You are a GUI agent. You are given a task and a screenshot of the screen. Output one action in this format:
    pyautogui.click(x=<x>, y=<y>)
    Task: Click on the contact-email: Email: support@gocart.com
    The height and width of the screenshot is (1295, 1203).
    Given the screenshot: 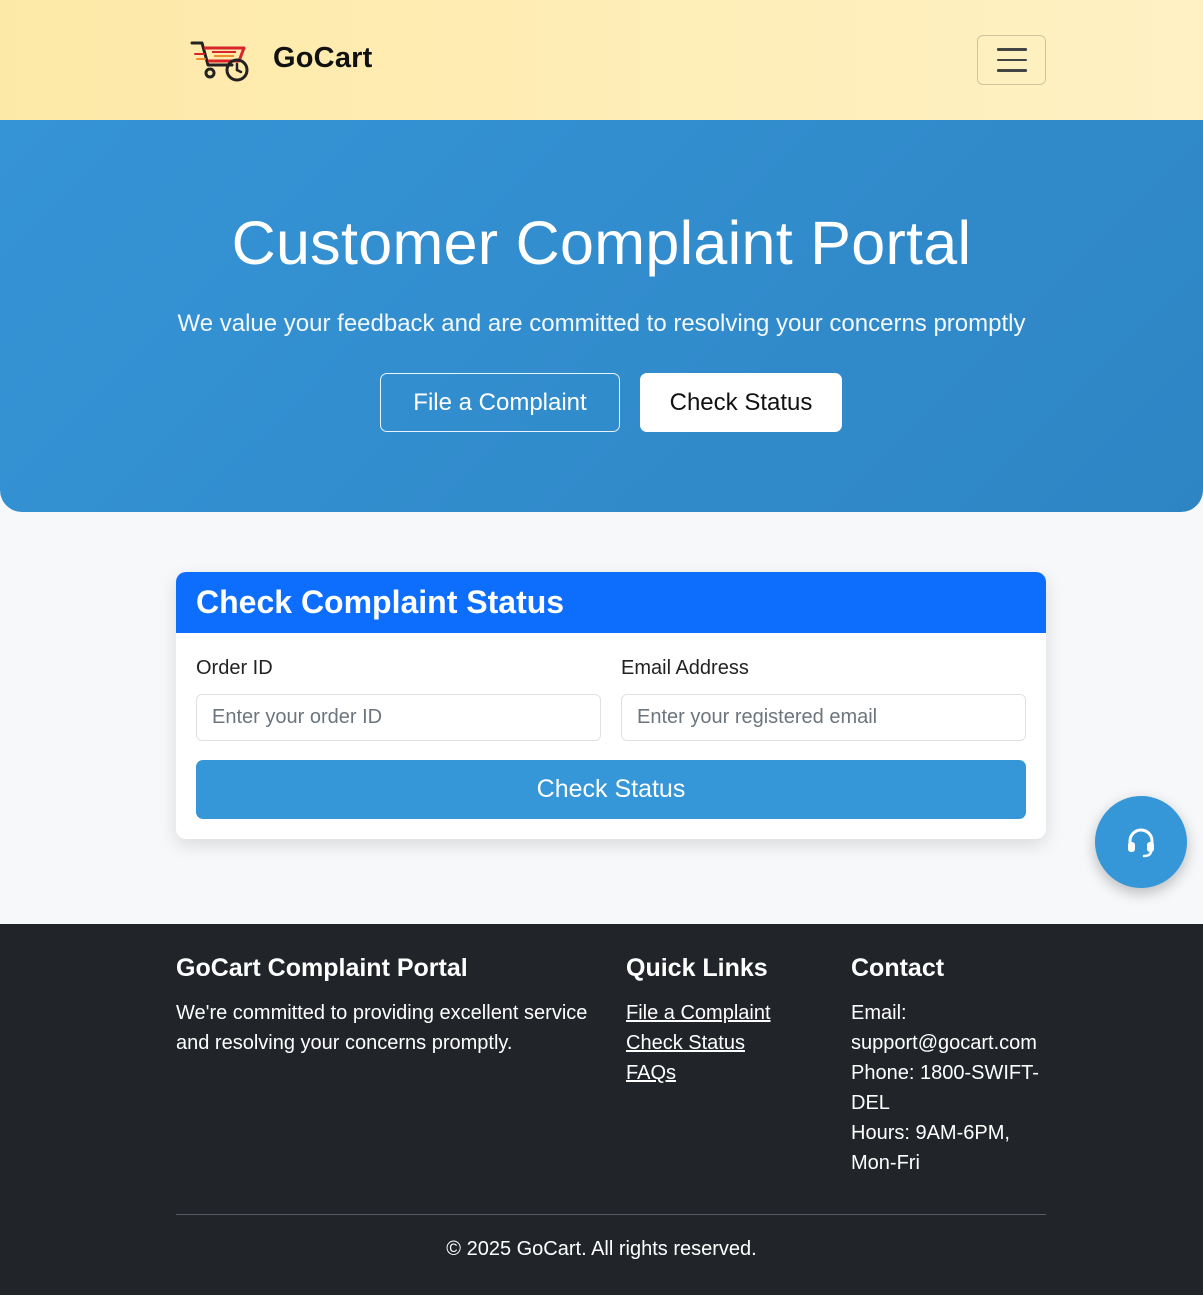 What is the action you would take?
    pyautogui.click(x=944, y=1028)
    